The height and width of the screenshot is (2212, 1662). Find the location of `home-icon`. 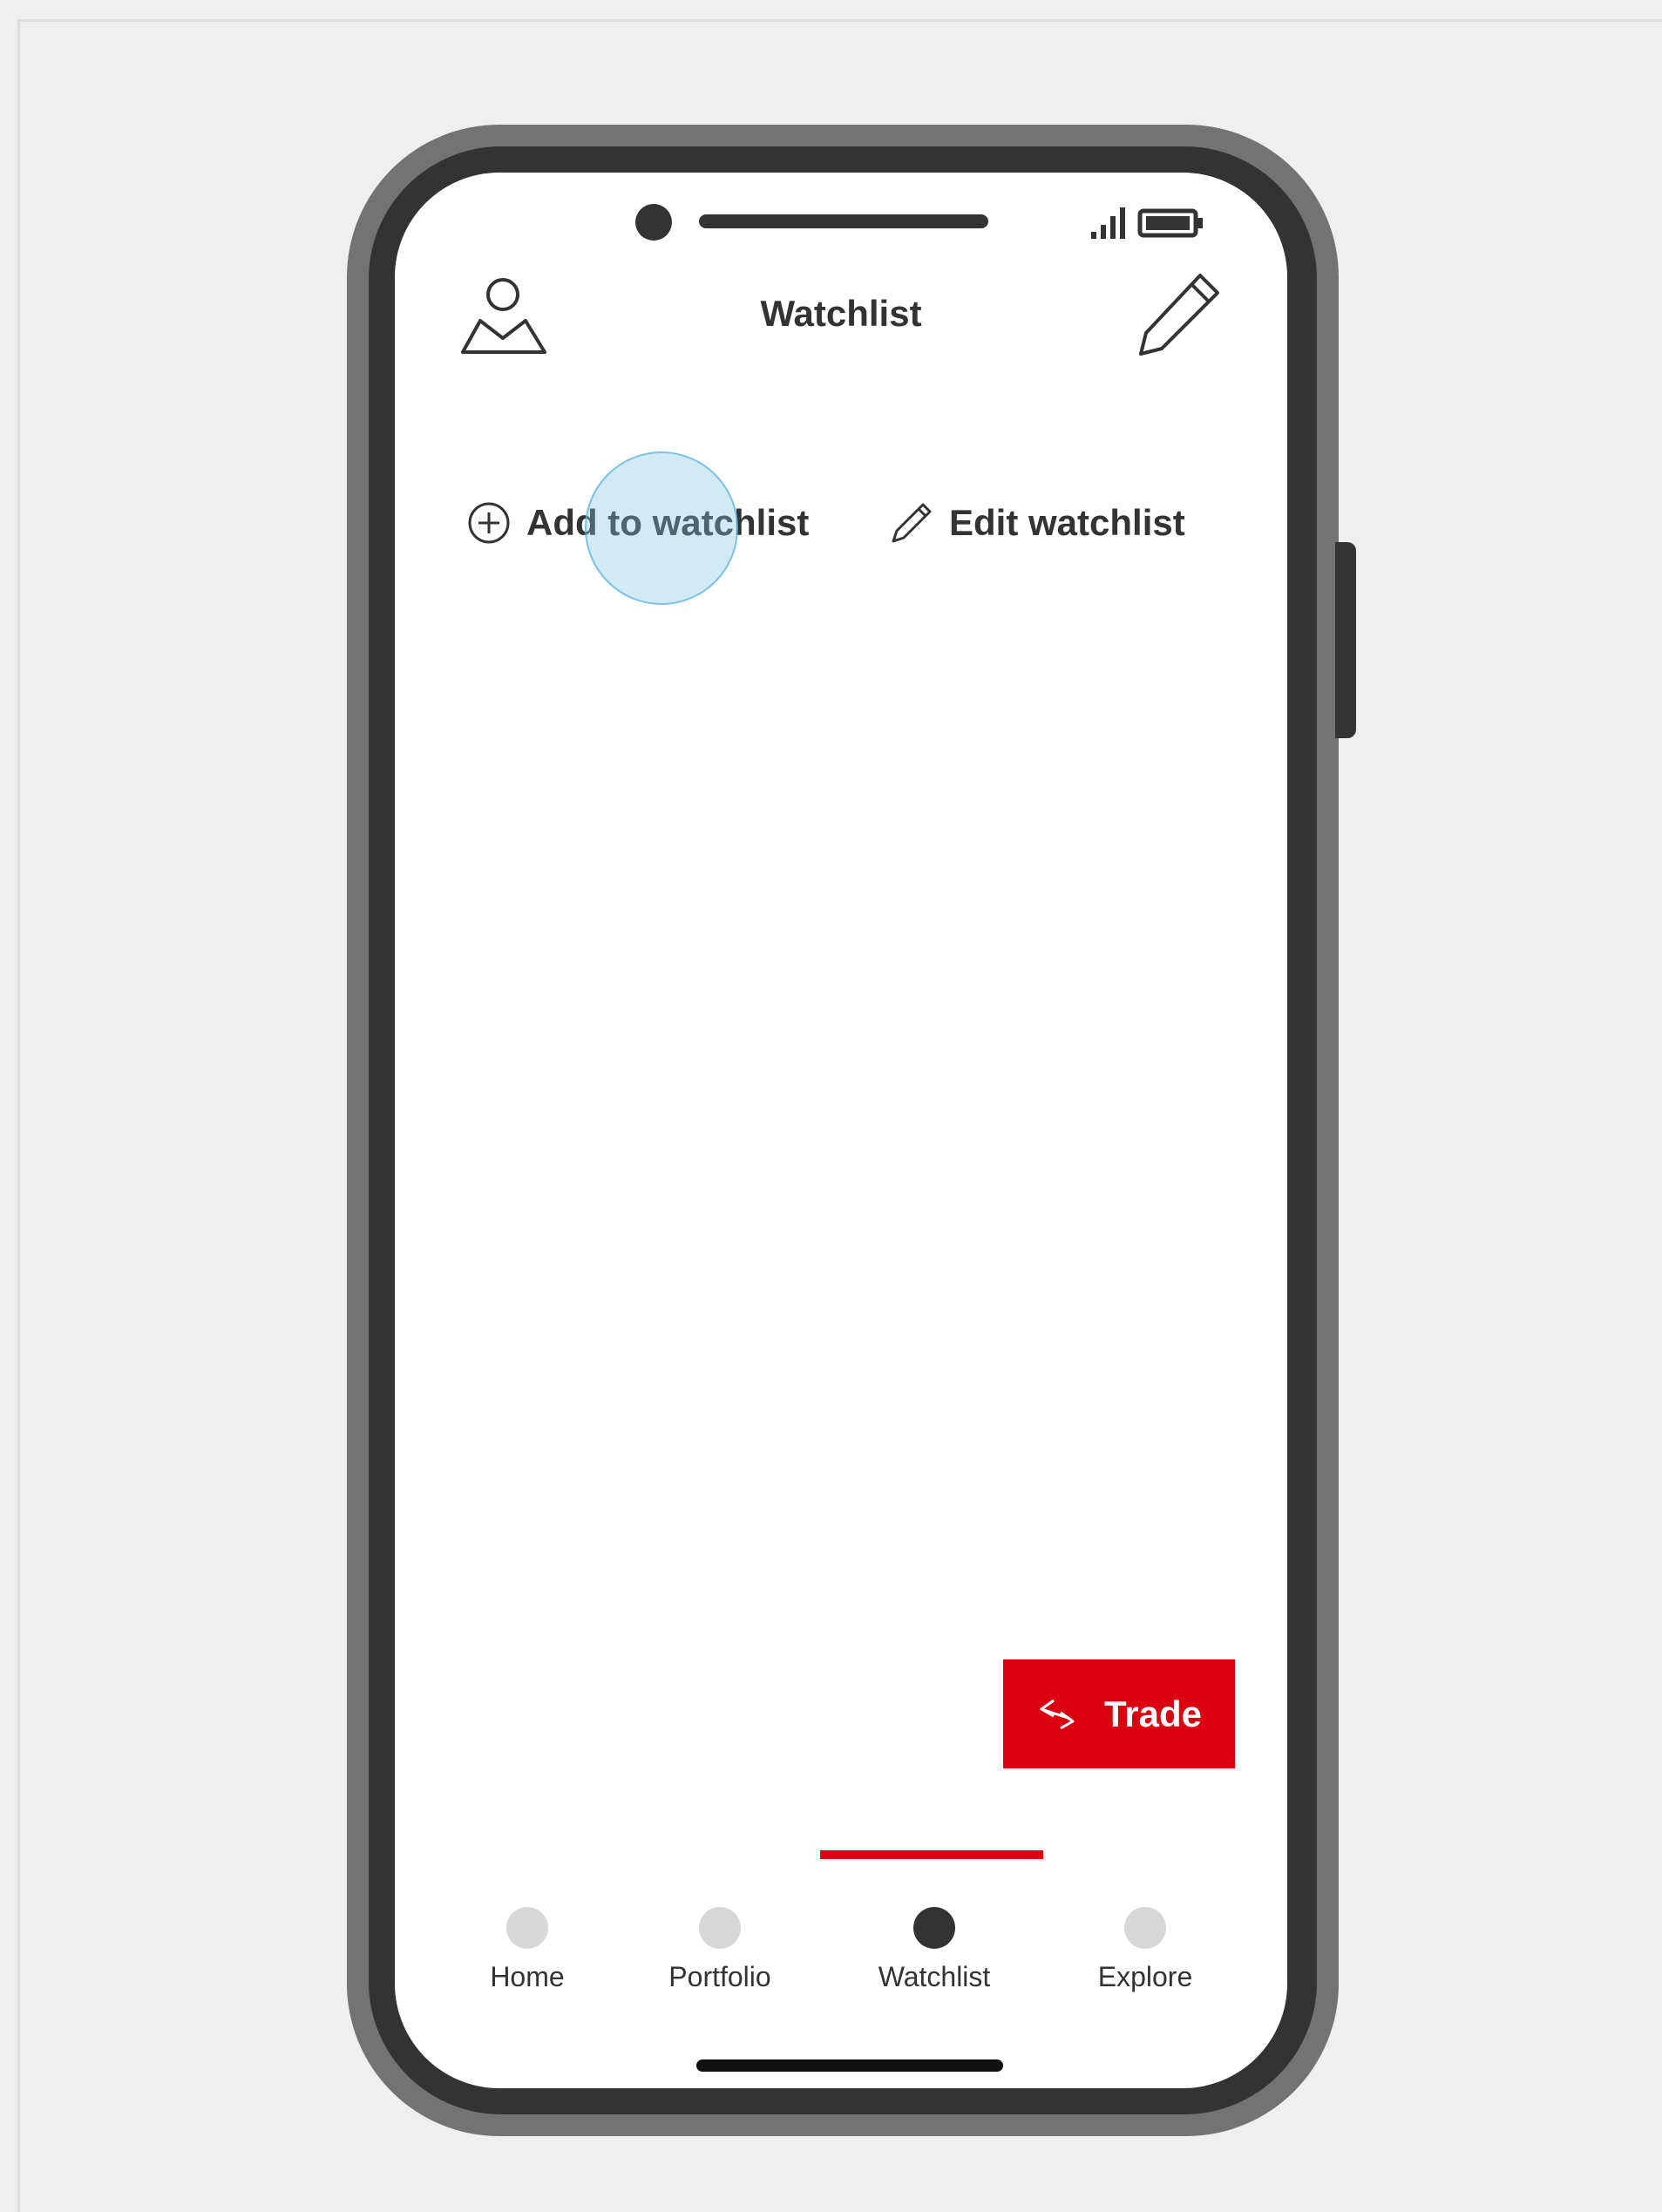

home-icon is located at coordinates (527, 1928).